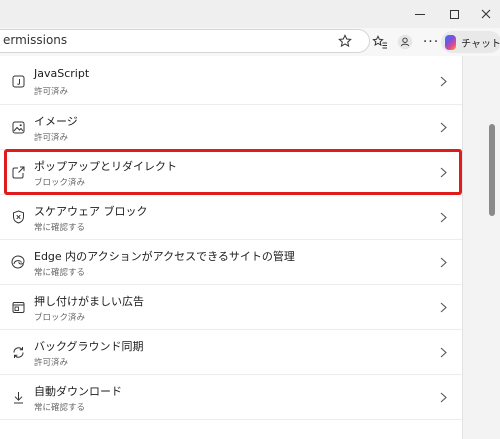  What do you see at coordinates (231, 396) in the screenshot?
I see `permission-row-auto-download: 自動ダウンロード 常に確認する` at bounding box center [231, 396].